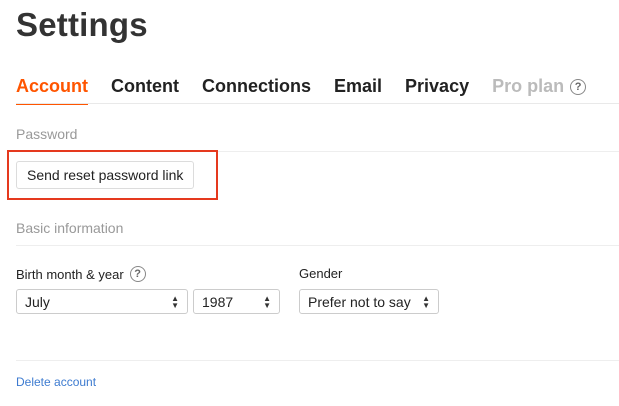 The height and width of the screenshot is (406, 619). I want to click on tab-pro-plan-label: Pro plan, so click(528, 86).